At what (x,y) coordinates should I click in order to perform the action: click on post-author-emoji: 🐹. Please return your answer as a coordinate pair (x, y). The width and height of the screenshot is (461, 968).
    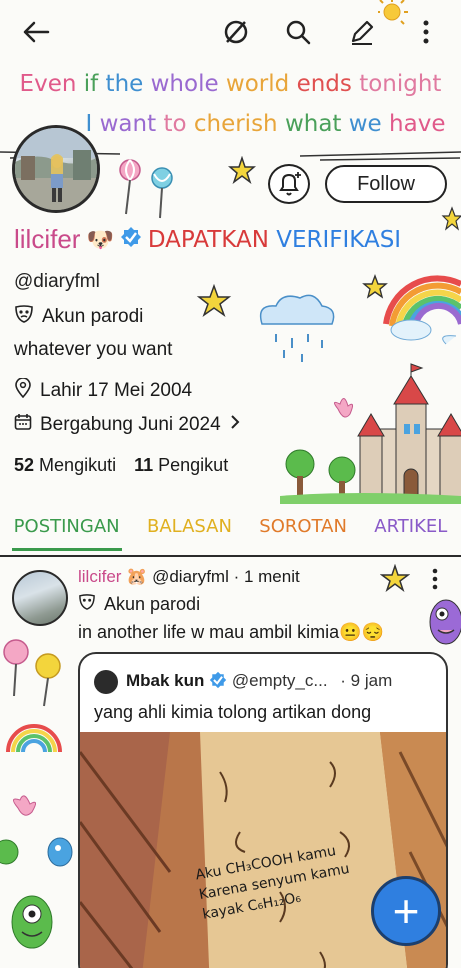
    Looking at the image, I should click on (137, 576).